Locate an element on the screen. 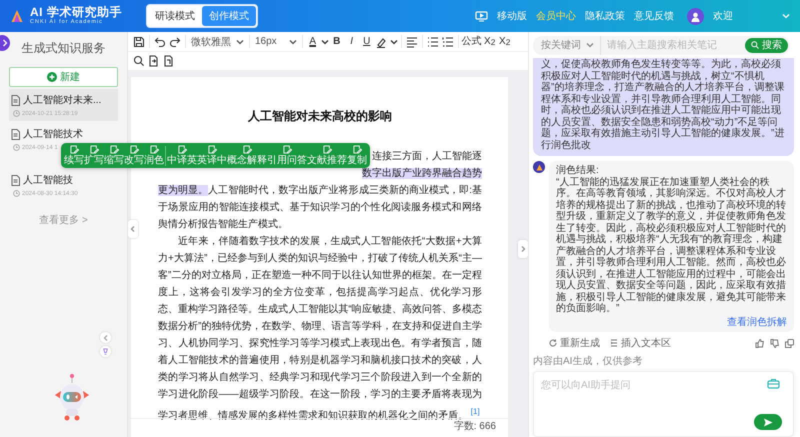 The width and height of the screenshot is (800, 437). thumbs-up-icon is located at coordinates (759, 343).